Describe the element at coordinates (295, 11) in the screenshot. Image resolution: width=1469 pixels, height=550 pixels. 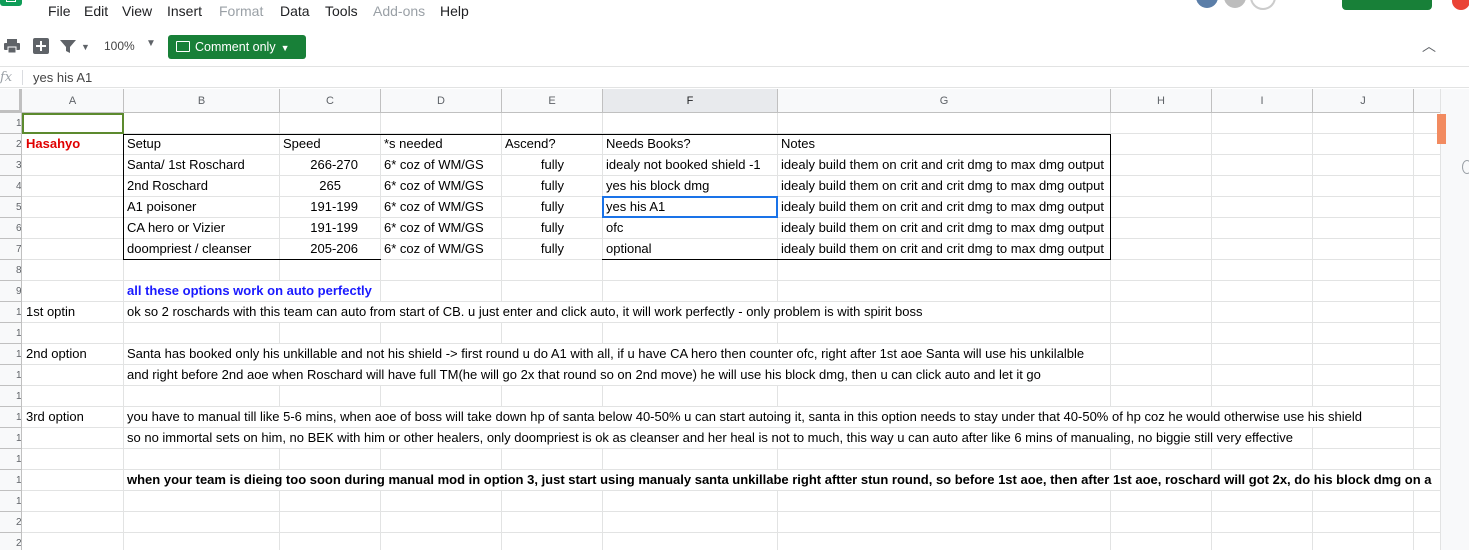
I see `menu-data: Data` at that location.